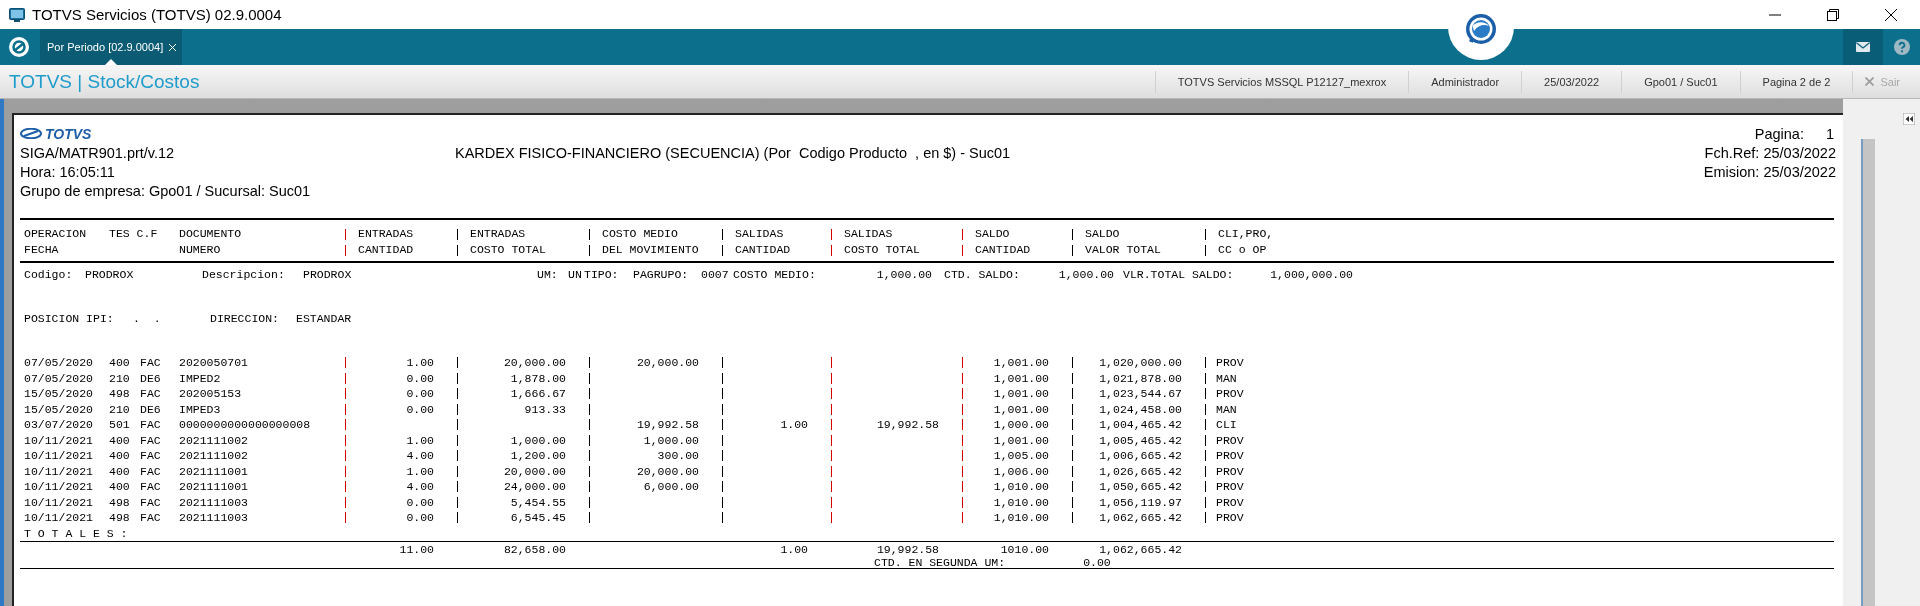 The height and width of the screenshot is (606, 1920). What do you see at coordinates (538, 394) in the screenshot?
I see `table-cell-text: 1,666.67` at bounding box center [538, 394].